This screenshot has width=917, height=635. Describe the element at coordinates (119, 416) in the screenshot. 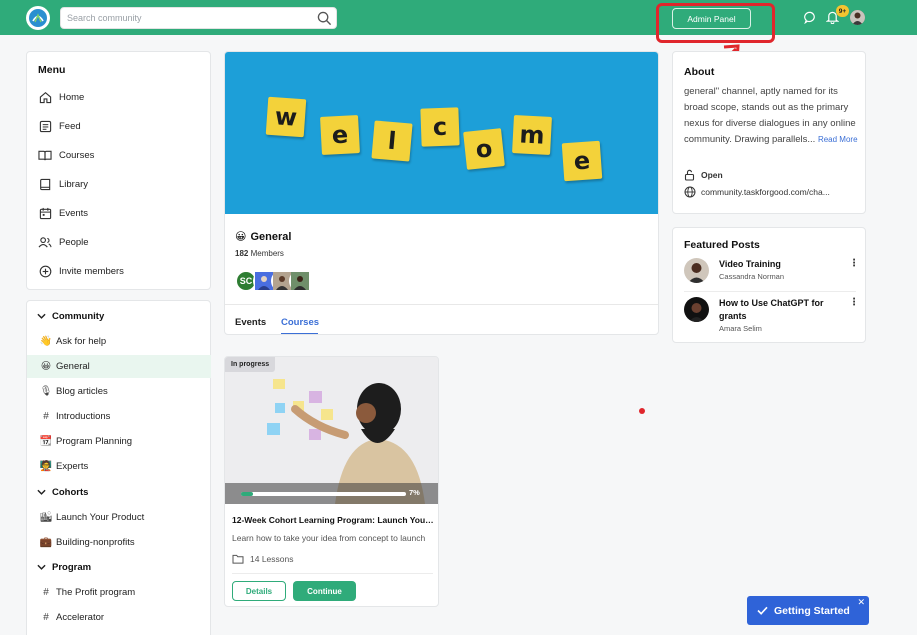

I see `channel-introductions: # Introductions` at that location.